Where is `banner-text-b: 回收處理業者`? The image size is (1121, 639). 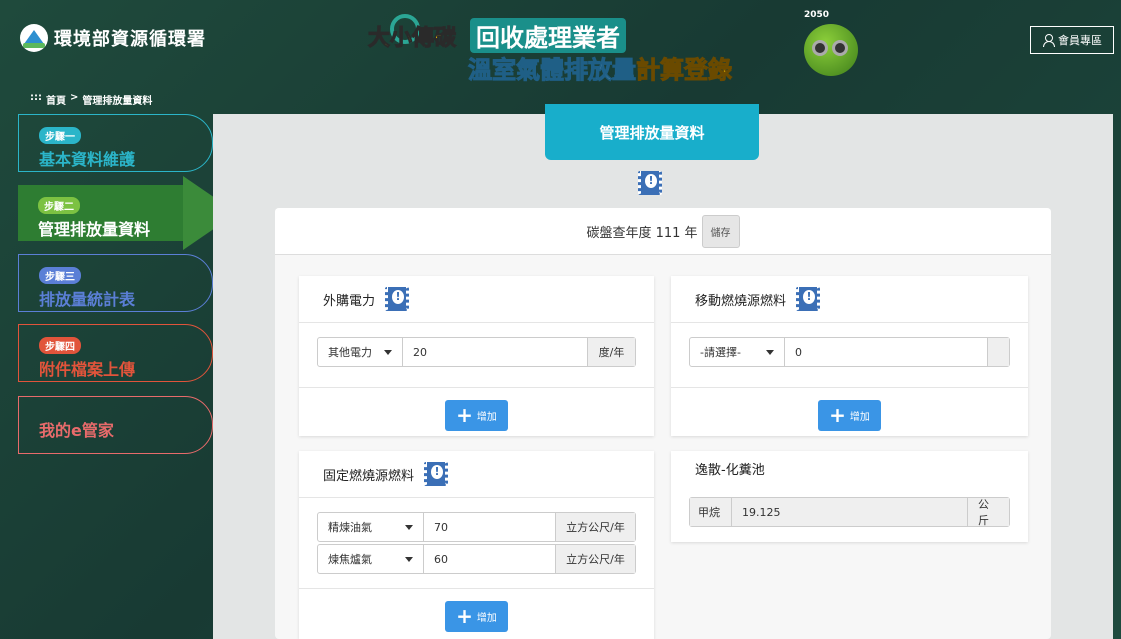
banner-text-b: 回收處理業者 is located at coordinates (548, 35).